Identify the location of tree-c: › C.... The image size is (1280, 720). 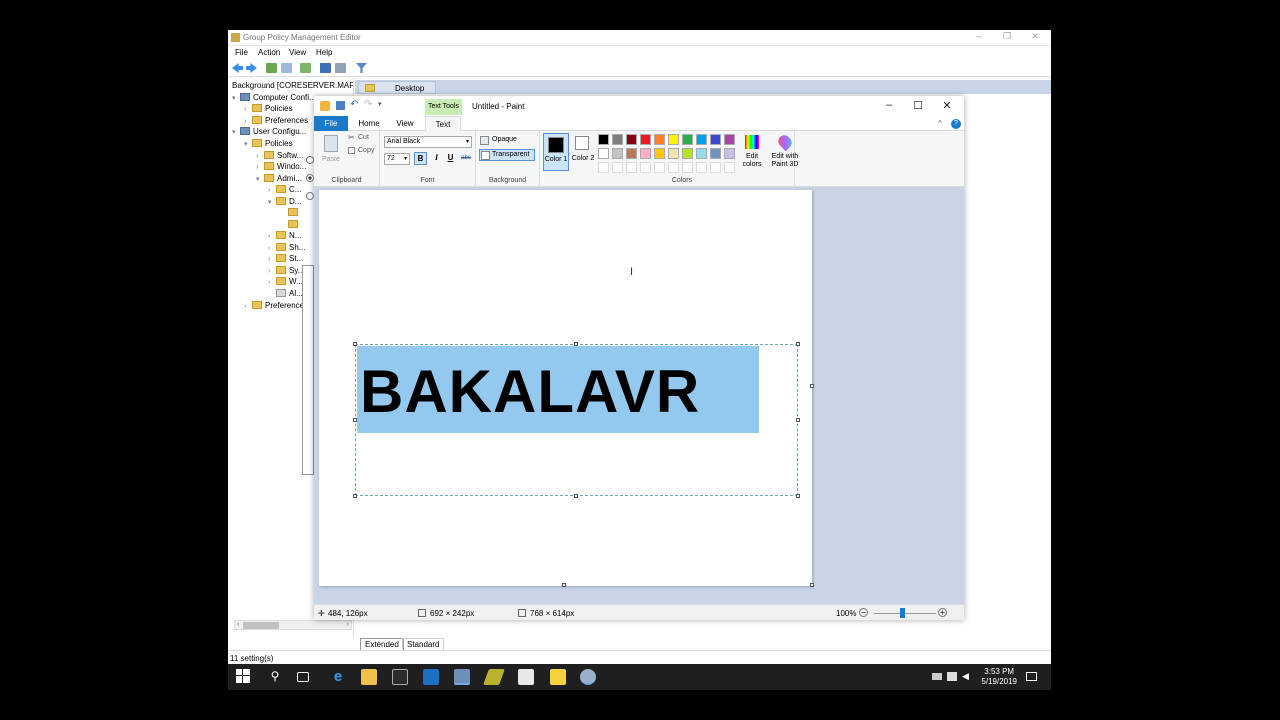
(284, 189).